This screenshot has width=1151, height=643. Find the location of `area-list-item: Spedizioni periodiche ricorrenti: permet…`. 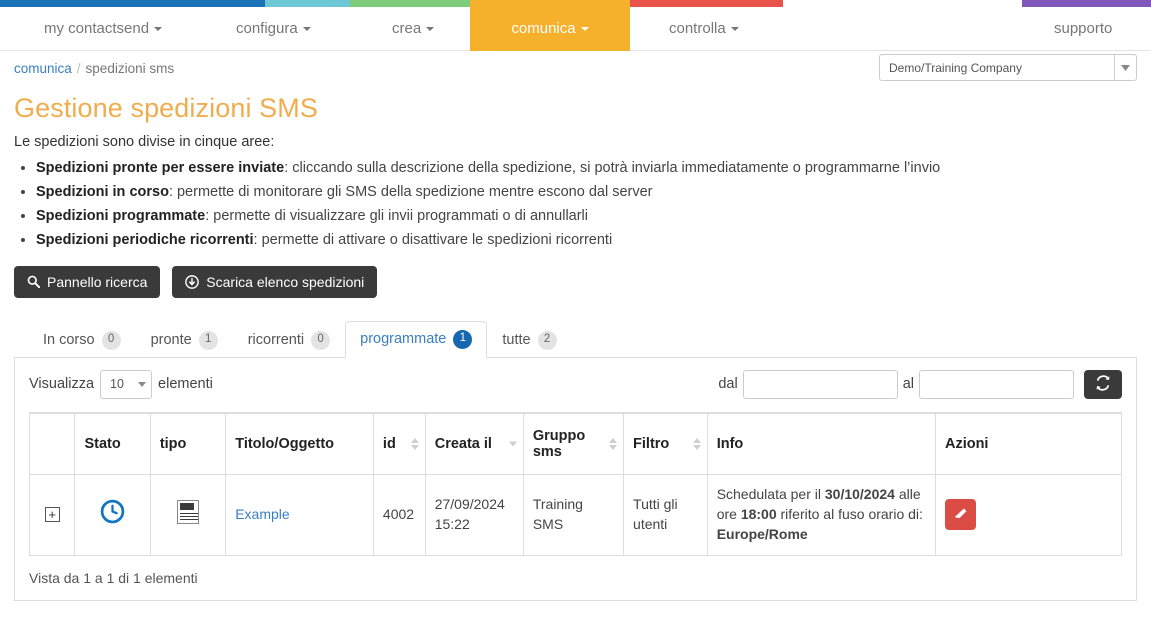

area-list-item: Spedizioni periodiche ricorrenti: permet… is located at coordinates (586, 240).